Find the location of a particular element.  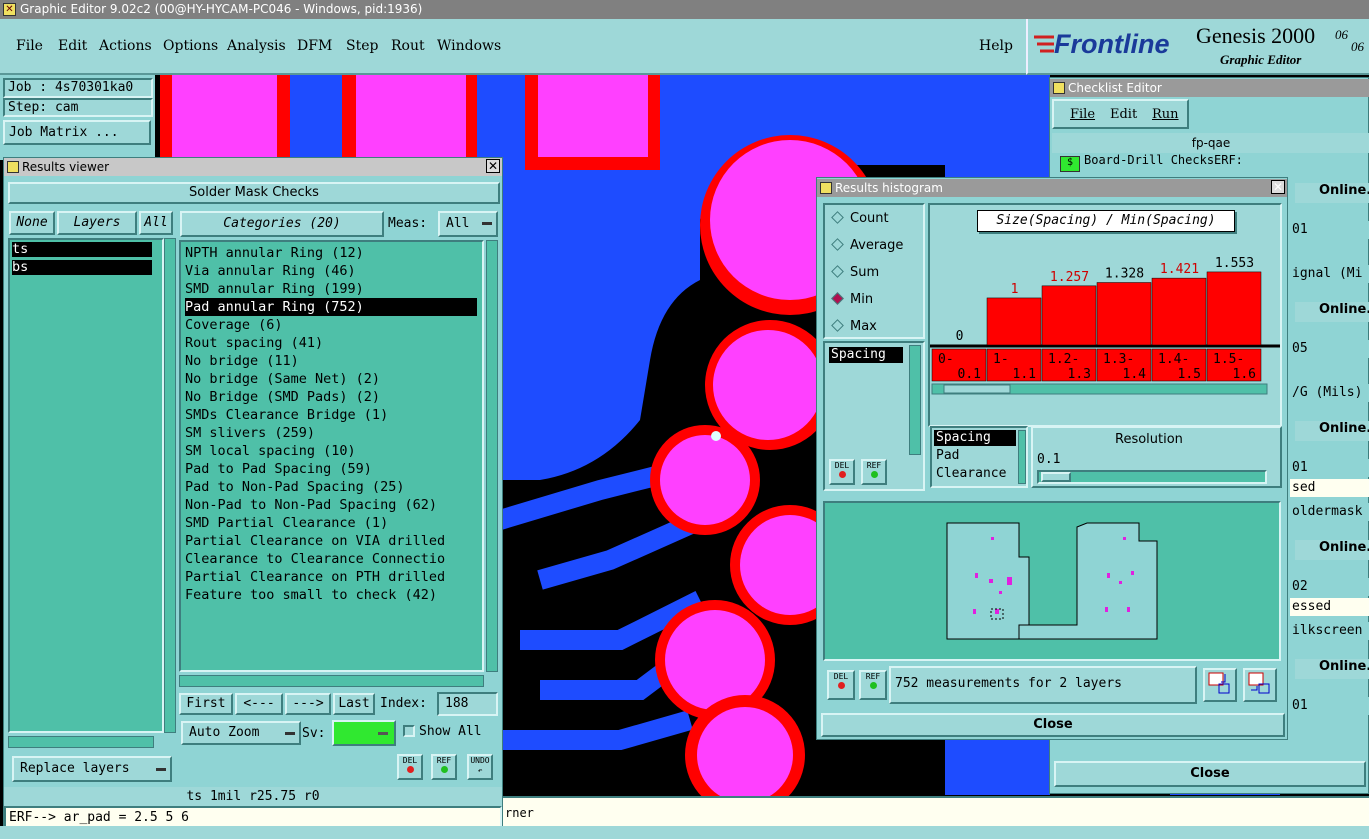

mode-radio-min: Min is located at coordinates (852, 299).